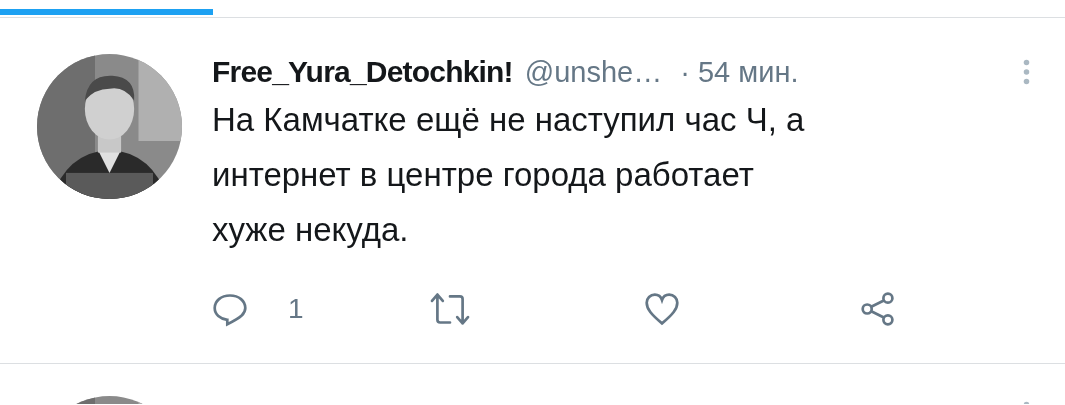 This screenshot has width=1065, height=405. Describe the element at coordinates (878, 309) in the screenshot. I see `share-icon` at that location.